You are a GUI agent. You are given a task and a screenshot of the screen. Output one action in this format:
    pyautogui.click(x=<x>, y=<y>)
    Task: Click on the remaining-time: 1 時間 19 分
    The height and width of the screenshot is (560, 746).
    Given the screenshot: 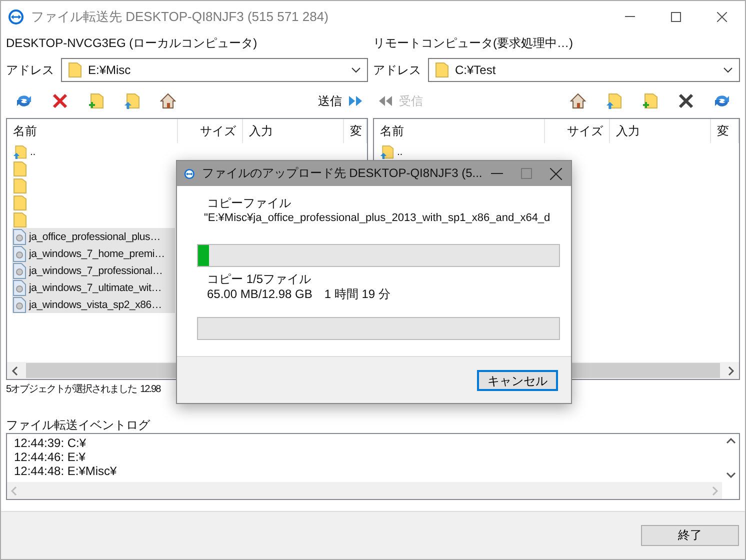 What is the action you would take?
    pyautogui.click(x=357, y=294)
    